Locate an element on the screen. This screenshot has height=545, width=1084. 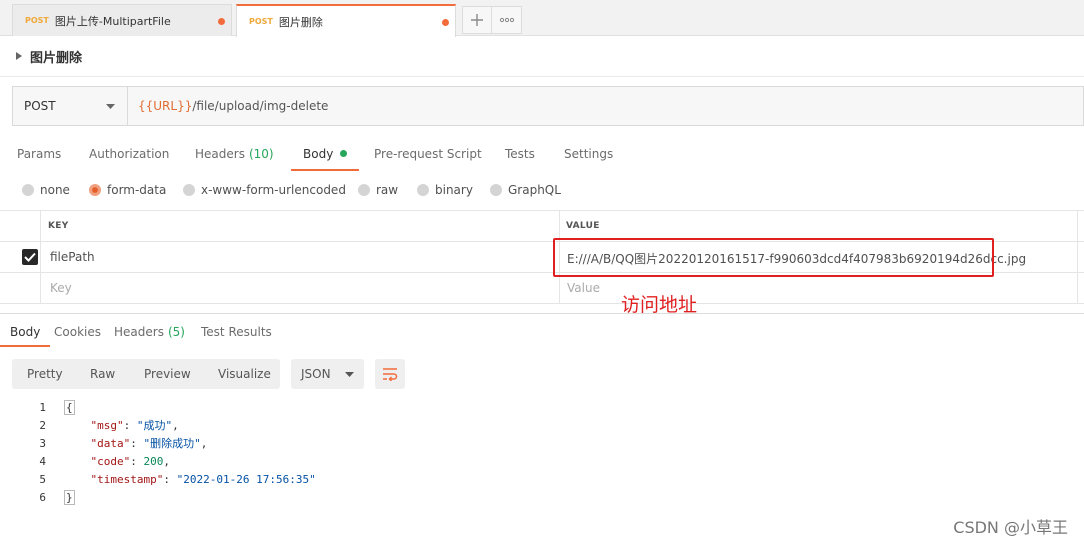
url-input: {{URL}} /file/upload/img-delete is located at coordinates (605, 106).